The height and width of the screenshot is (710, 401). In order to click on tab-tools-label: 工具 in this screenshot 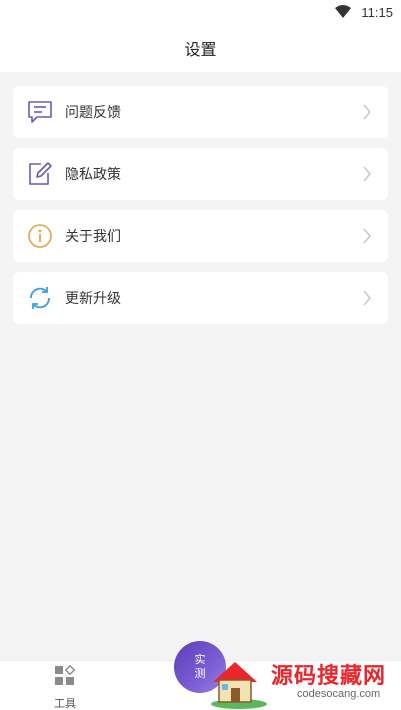, I will do `click(65, 703)`.